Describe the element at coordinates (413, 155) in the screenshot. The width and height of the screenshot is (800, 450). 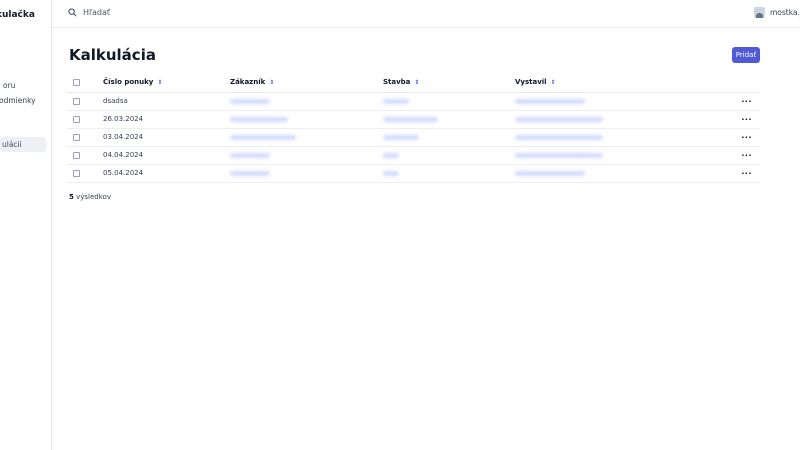
I see `table-row: 04.04.2024 ···` at that location.